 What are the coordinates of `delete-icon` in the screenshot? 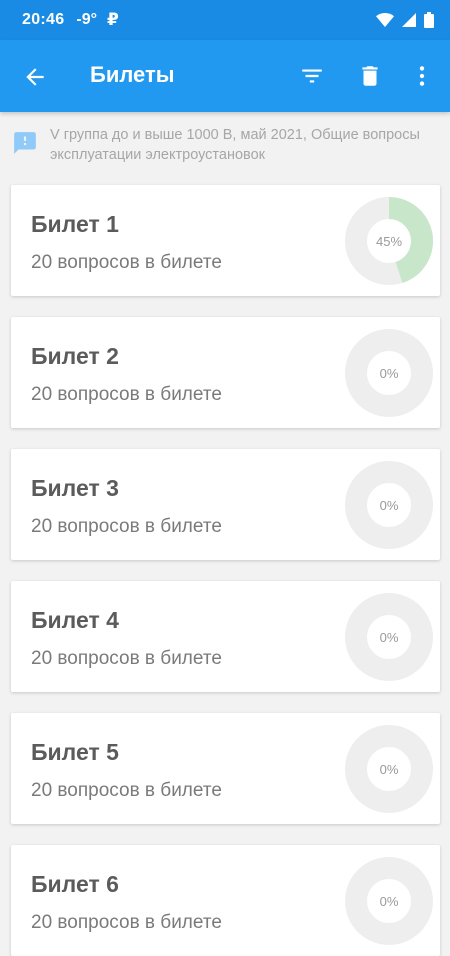 It's located at (370, 76).